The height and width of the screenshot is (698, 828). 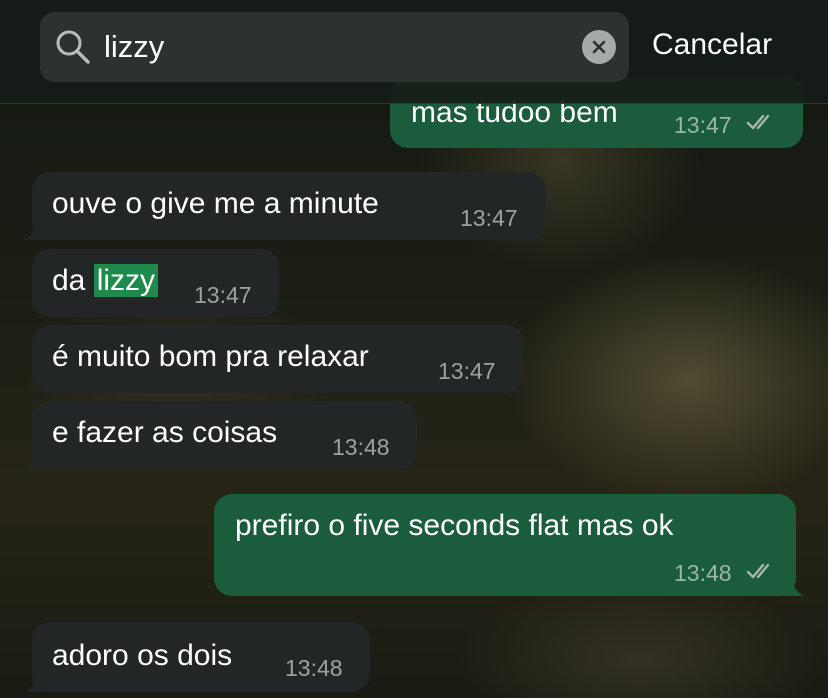 I want to click on search-box, so click(x=334, y=47).